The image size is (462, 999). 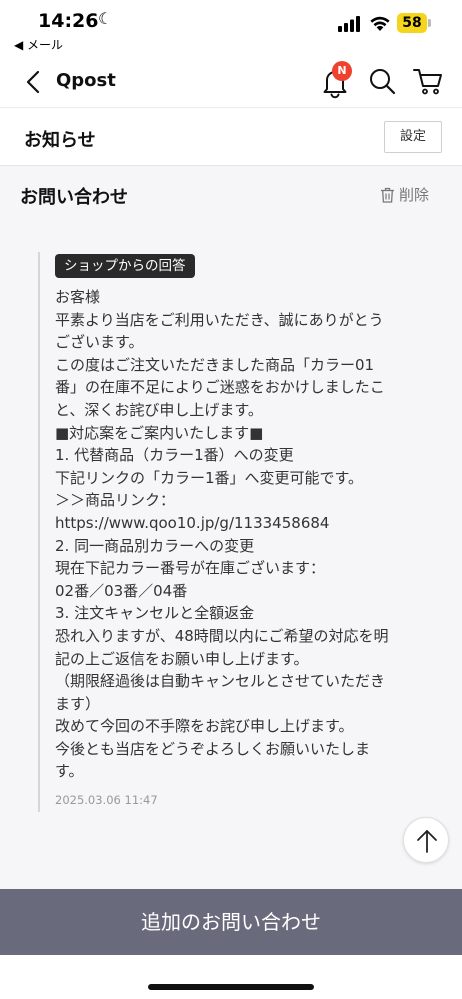 What do you see at coordinates (247, 523) in the screenshot?
I see `product-link: https://www.qoo10.jp/g/1133458684` at bounding box center [247, 523].